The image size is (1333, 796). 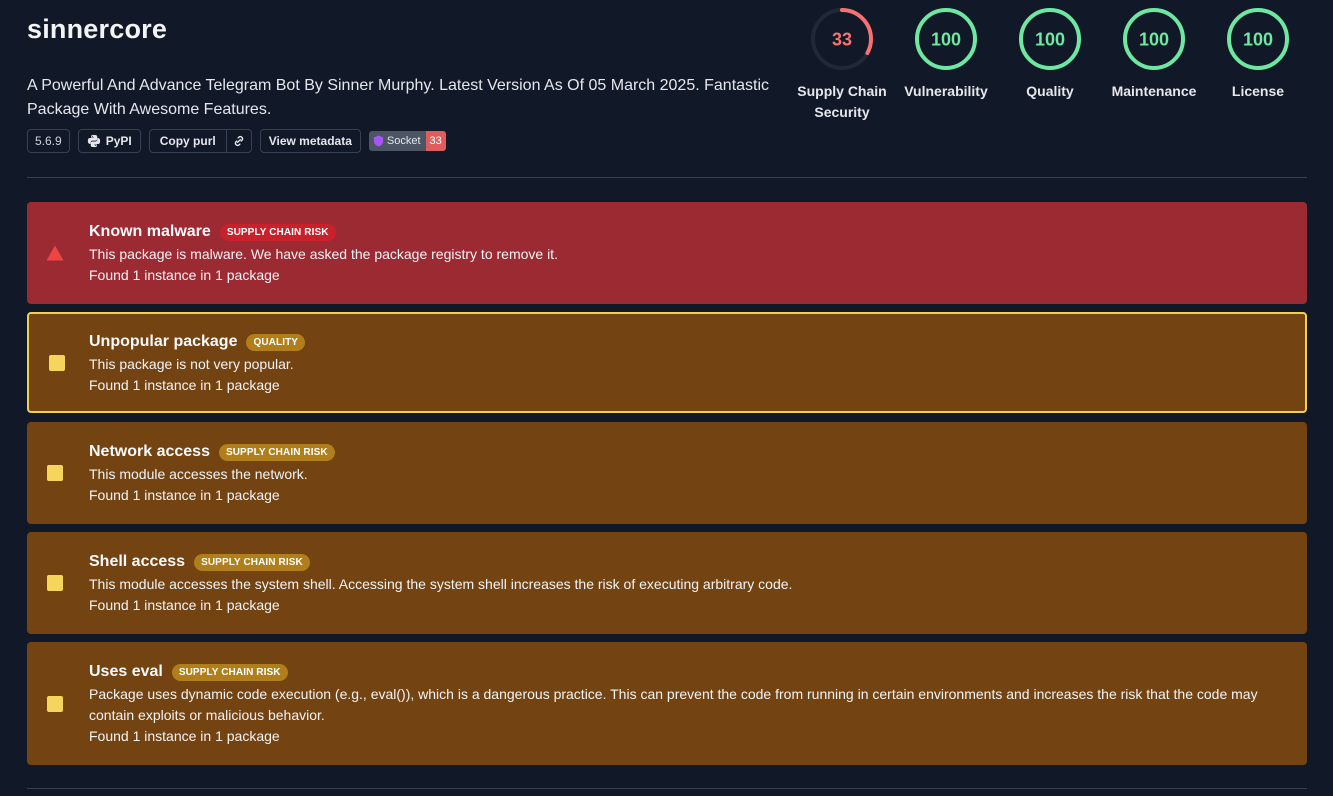 I want to click on copy-purl-button: Copy purl, so click(x=200, y=141).